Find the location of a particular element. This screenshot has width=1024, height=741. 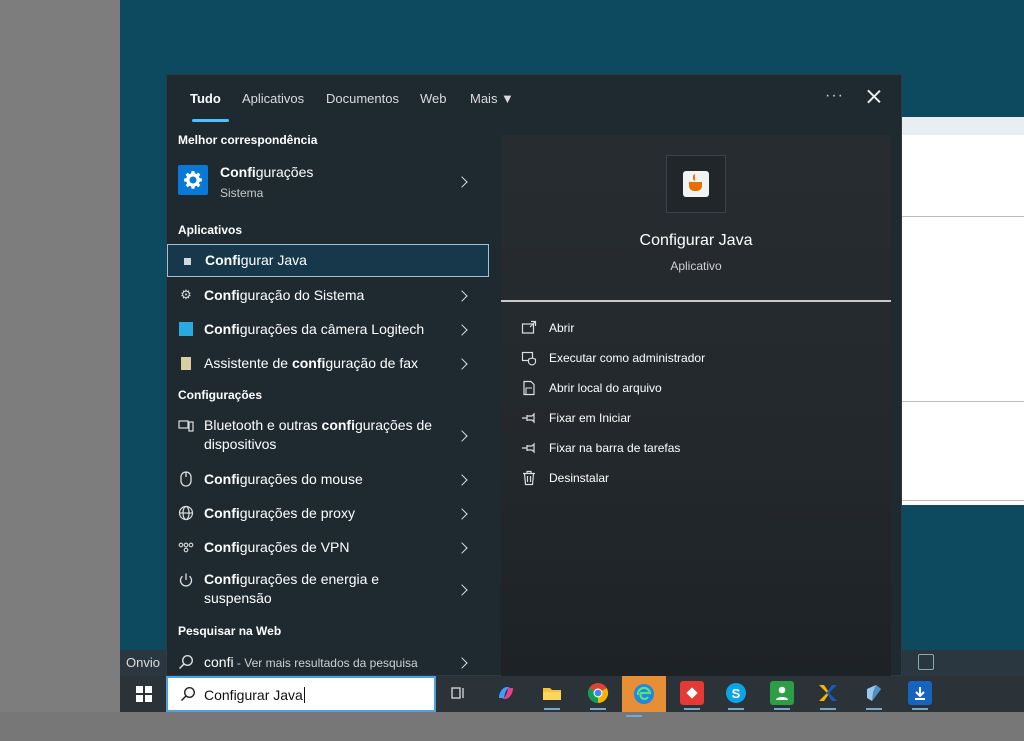

action-uninstall-label: Desinstalar is located at coordinates (579, 478).